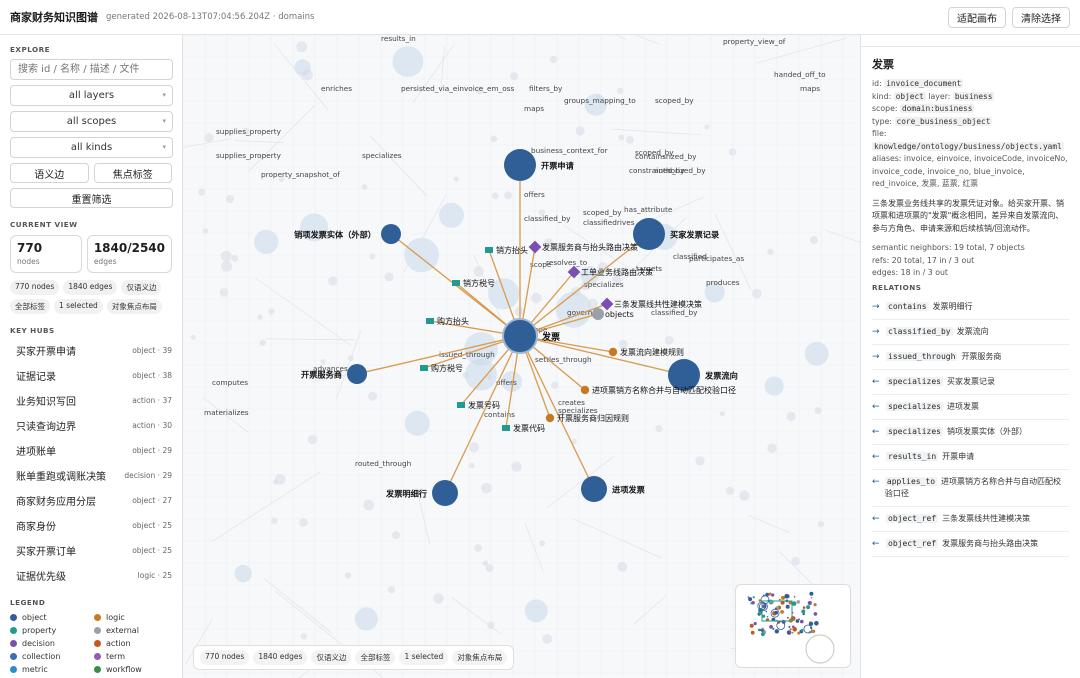 The height and width of the screenshot is (678, 1080). I want to click on hub-item: 买家开票申请 object · 39, so click(91, 350).